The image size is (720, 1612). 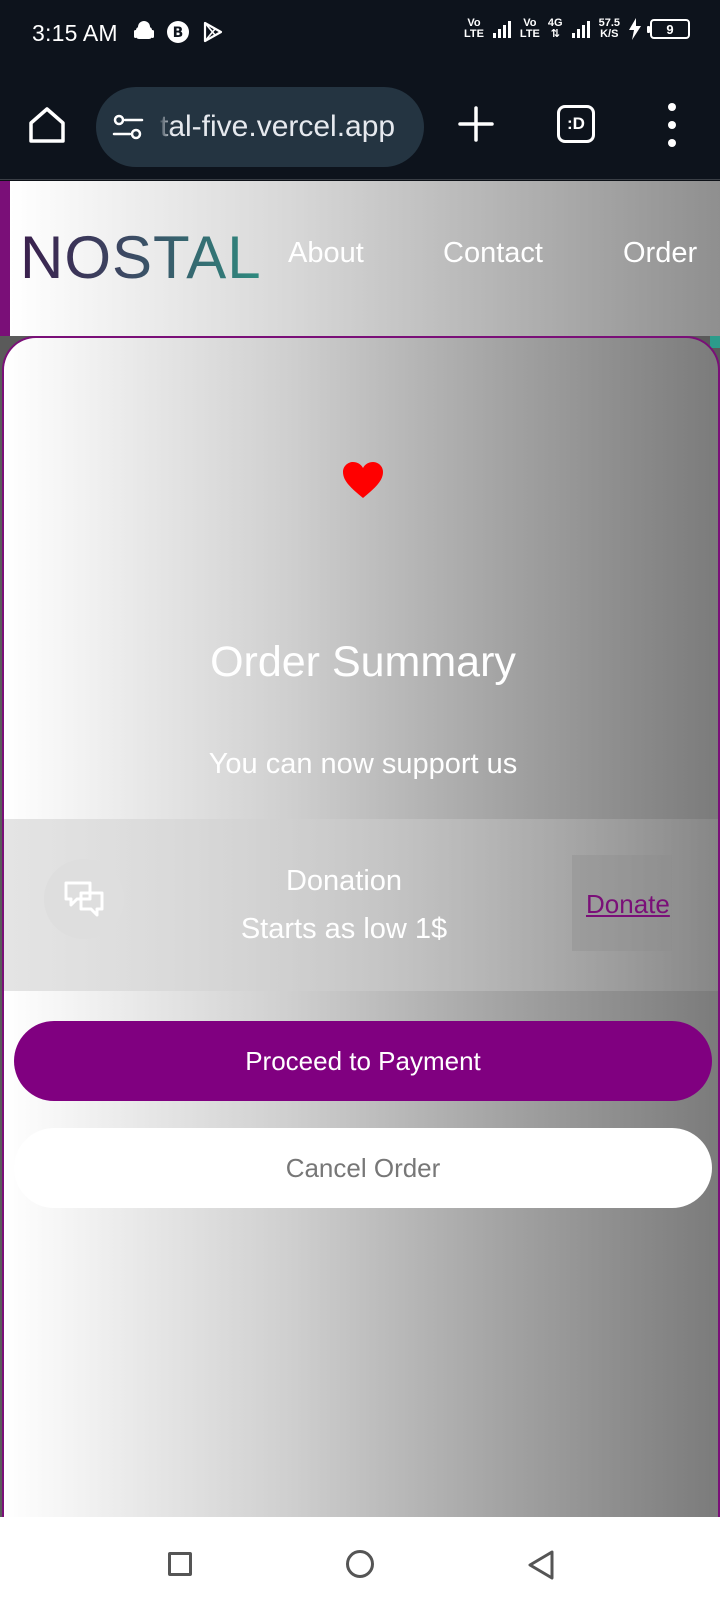 I want to click on order-summary-subtitle: You can now support us, so click(x=363, y=764).